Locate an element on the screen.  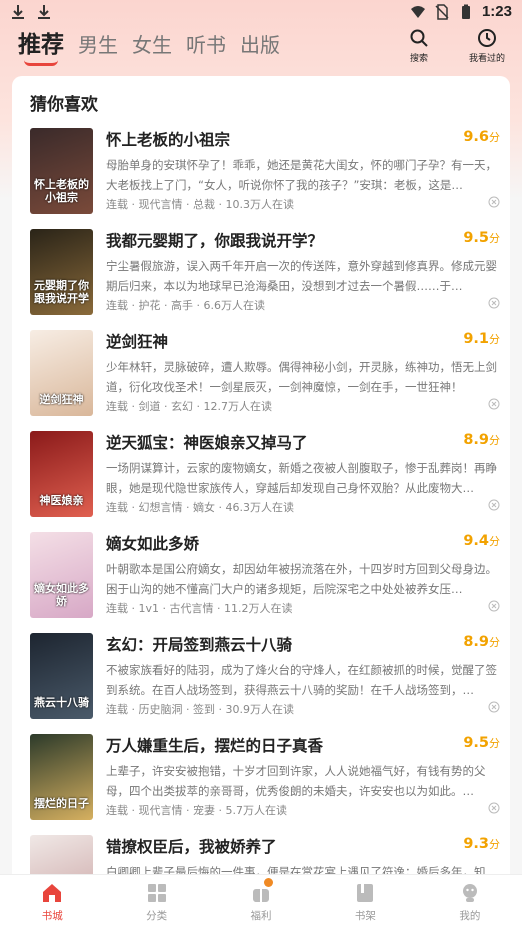
score-value: 9.1 is located at coordinates (476, 339).